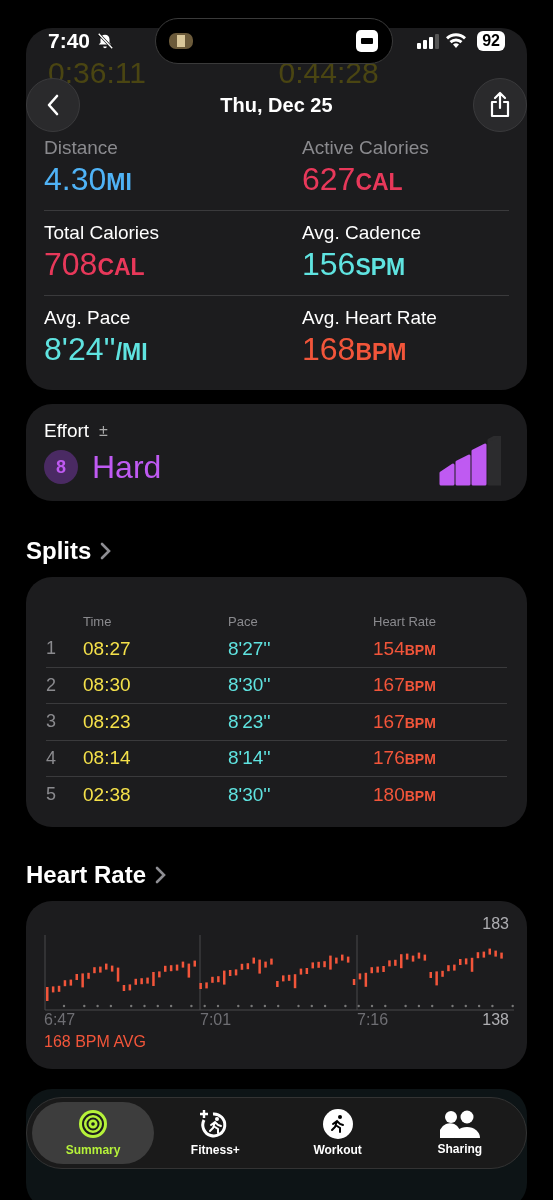 The height and width of the screenshot is (1200, 553). What do you see at coordinates (51, 649) in the screenshot?
I see `split-index: 1` at bounding box center [51, 649].